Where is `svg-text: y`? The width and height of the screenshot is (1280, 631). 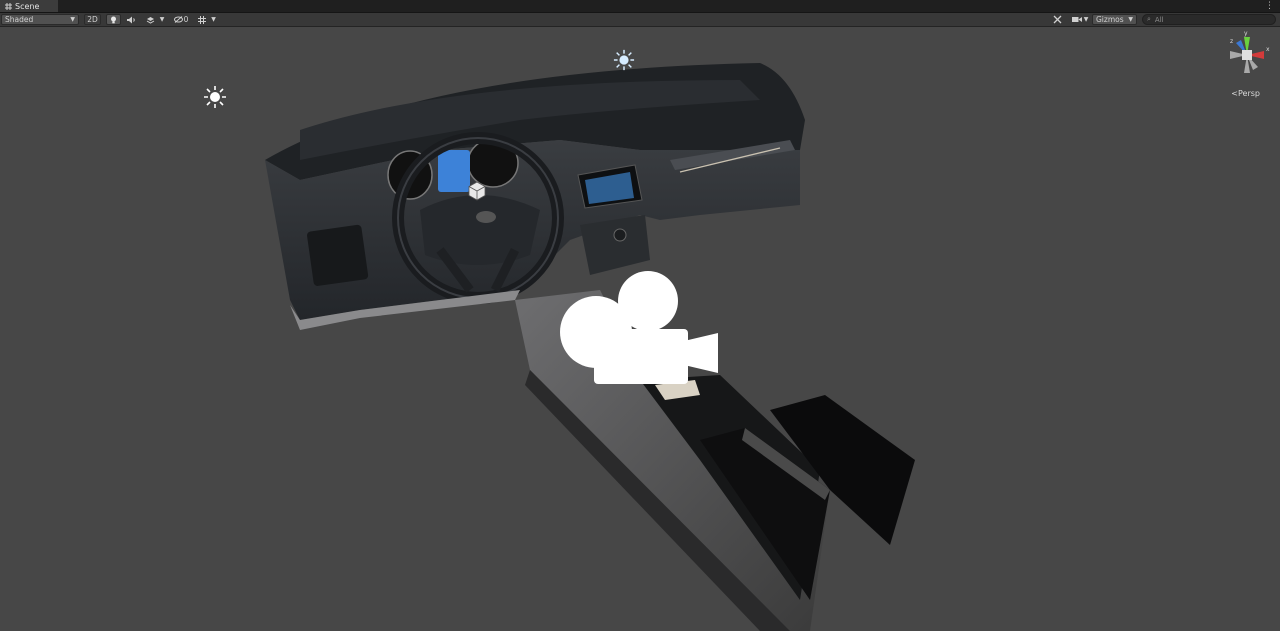
svg-text: y is located at coordinates (1246, 33).